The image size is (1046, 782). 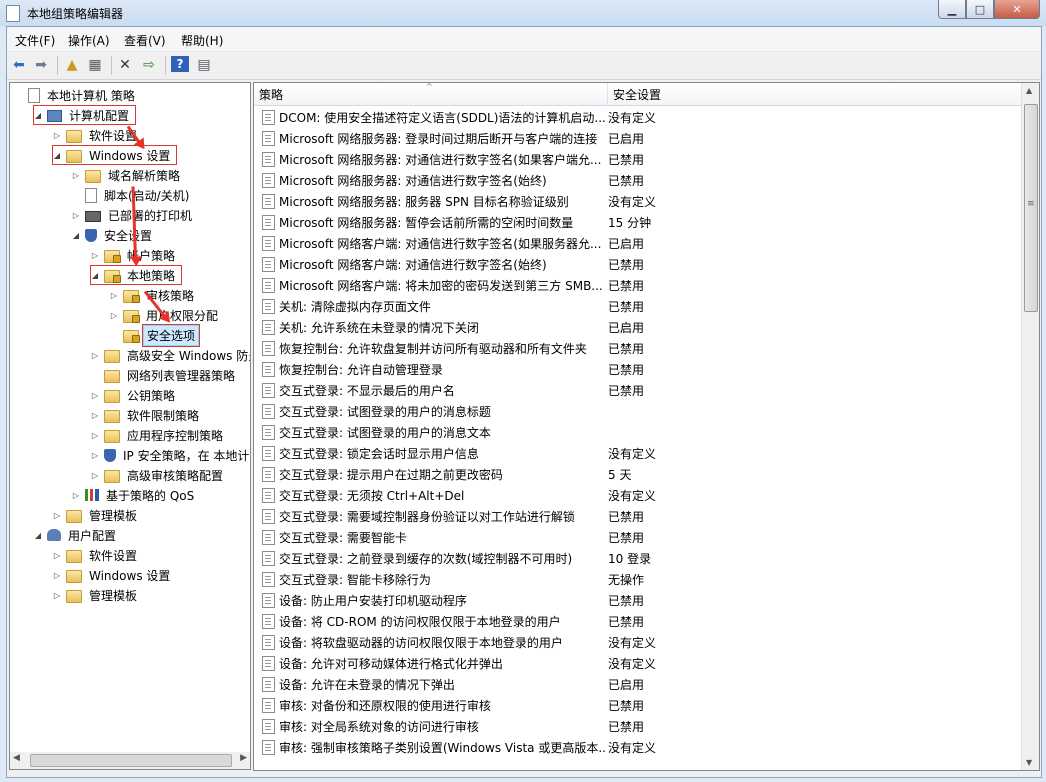 I want to click on policy-row: DCOM: 使用安全描述符定义语言(SDDL)语法的计算机启动... 没有定义, so click(x=639, y=117).